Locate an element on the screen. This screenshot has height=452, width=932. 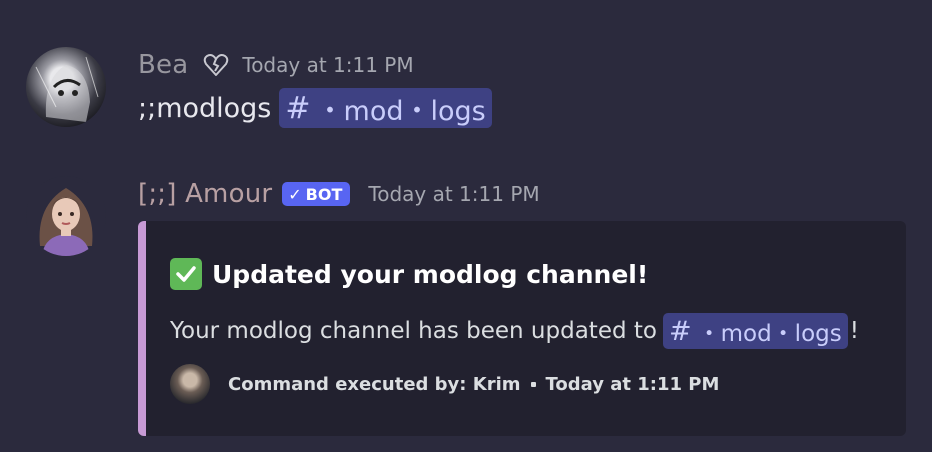
embed-title-text: Updated your modlog channel! is located at coordinates (430, 274).